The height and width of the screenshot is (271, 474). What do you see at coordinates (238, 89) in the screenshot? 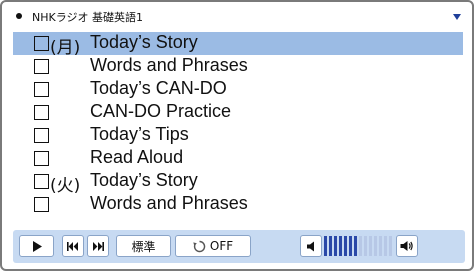
I see `list-item: Today’s CAN-DO` at bounding box center [238, 89].